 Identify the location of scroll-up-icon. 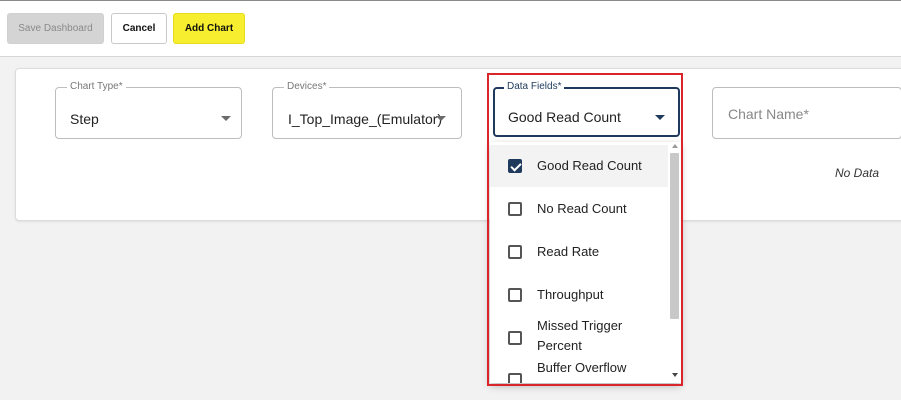
(675, 146).